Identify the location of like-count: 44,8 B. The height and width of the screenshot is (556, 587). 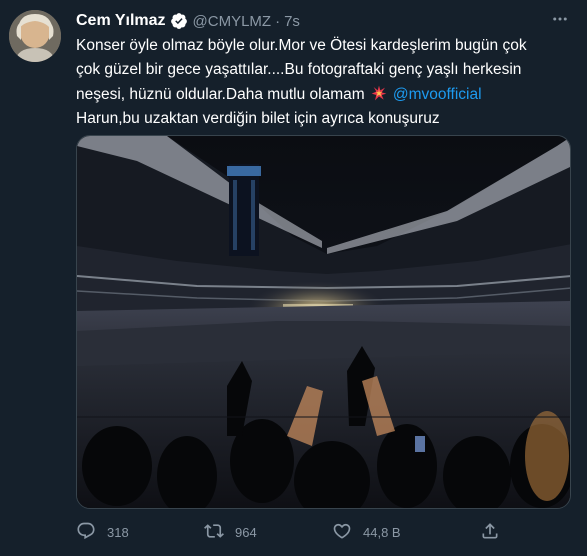
(382, 532).